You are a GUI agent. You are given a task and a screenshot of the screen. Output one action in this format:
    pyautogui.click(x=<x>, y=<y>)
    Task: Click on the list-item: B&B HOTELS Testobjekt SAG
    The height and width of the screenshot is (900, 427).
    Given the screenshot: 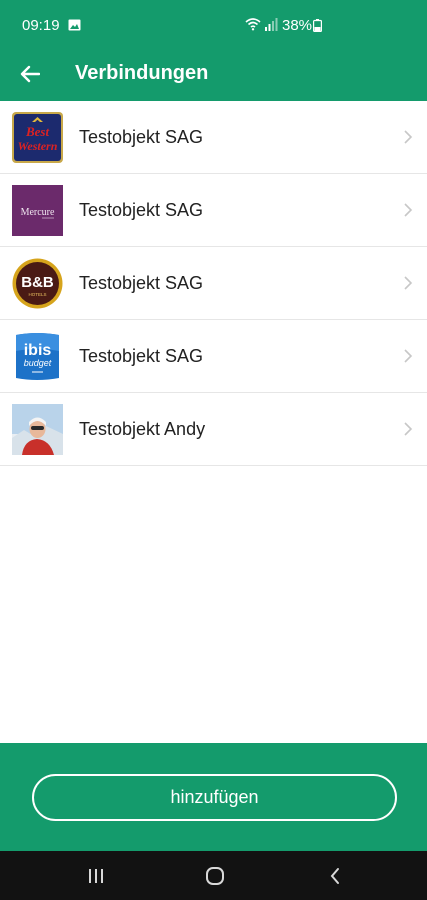 What is the action you would take?
    pyautogui.click(x=213, y=283)
    